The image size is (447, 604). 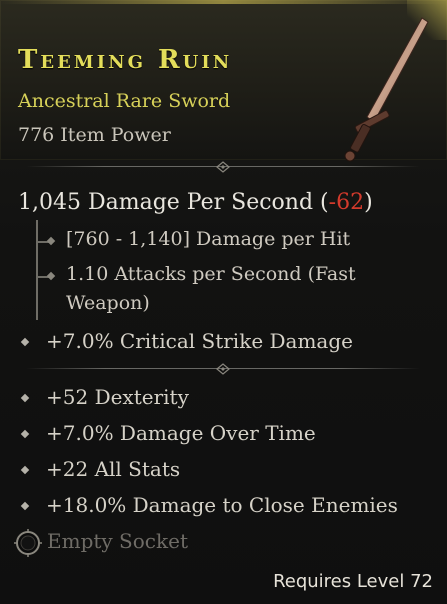 What do you see at coordinates (353, 581) in the screenshot?
I see `level-requirement: Requires Level 72` at bounding box center [353, 581].